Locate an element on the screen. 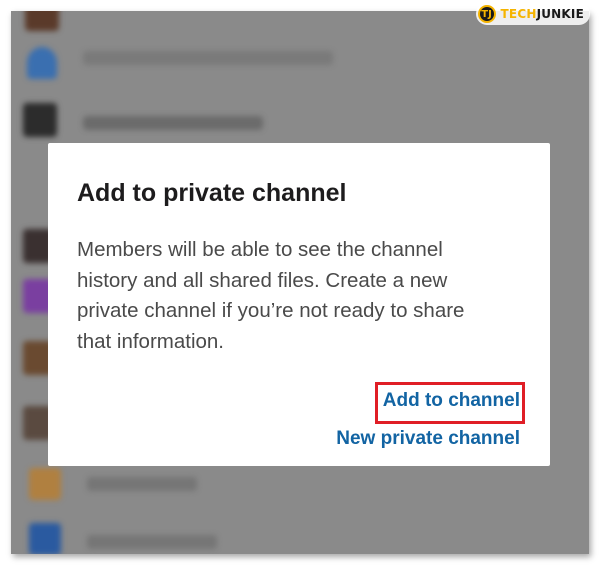 The width and height of the screenshot is (600, 565). logo-text-tech: TECH is located at coordinates (518, 14).